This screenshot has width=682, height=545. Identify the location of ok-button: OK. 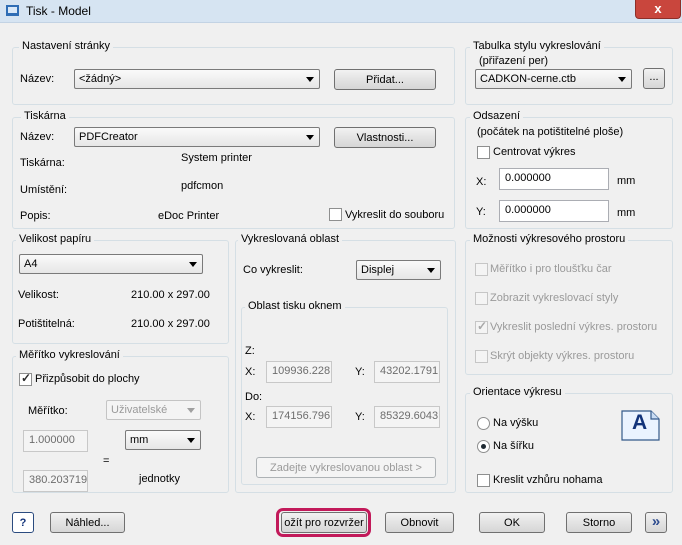
(512, 522).